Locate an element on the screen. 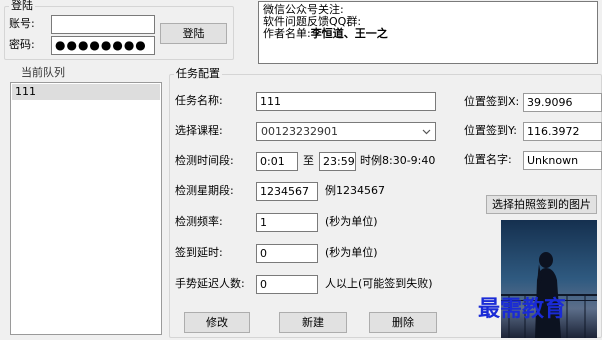  task-name-label: 任务名称: is located at coordinates (199, 100).